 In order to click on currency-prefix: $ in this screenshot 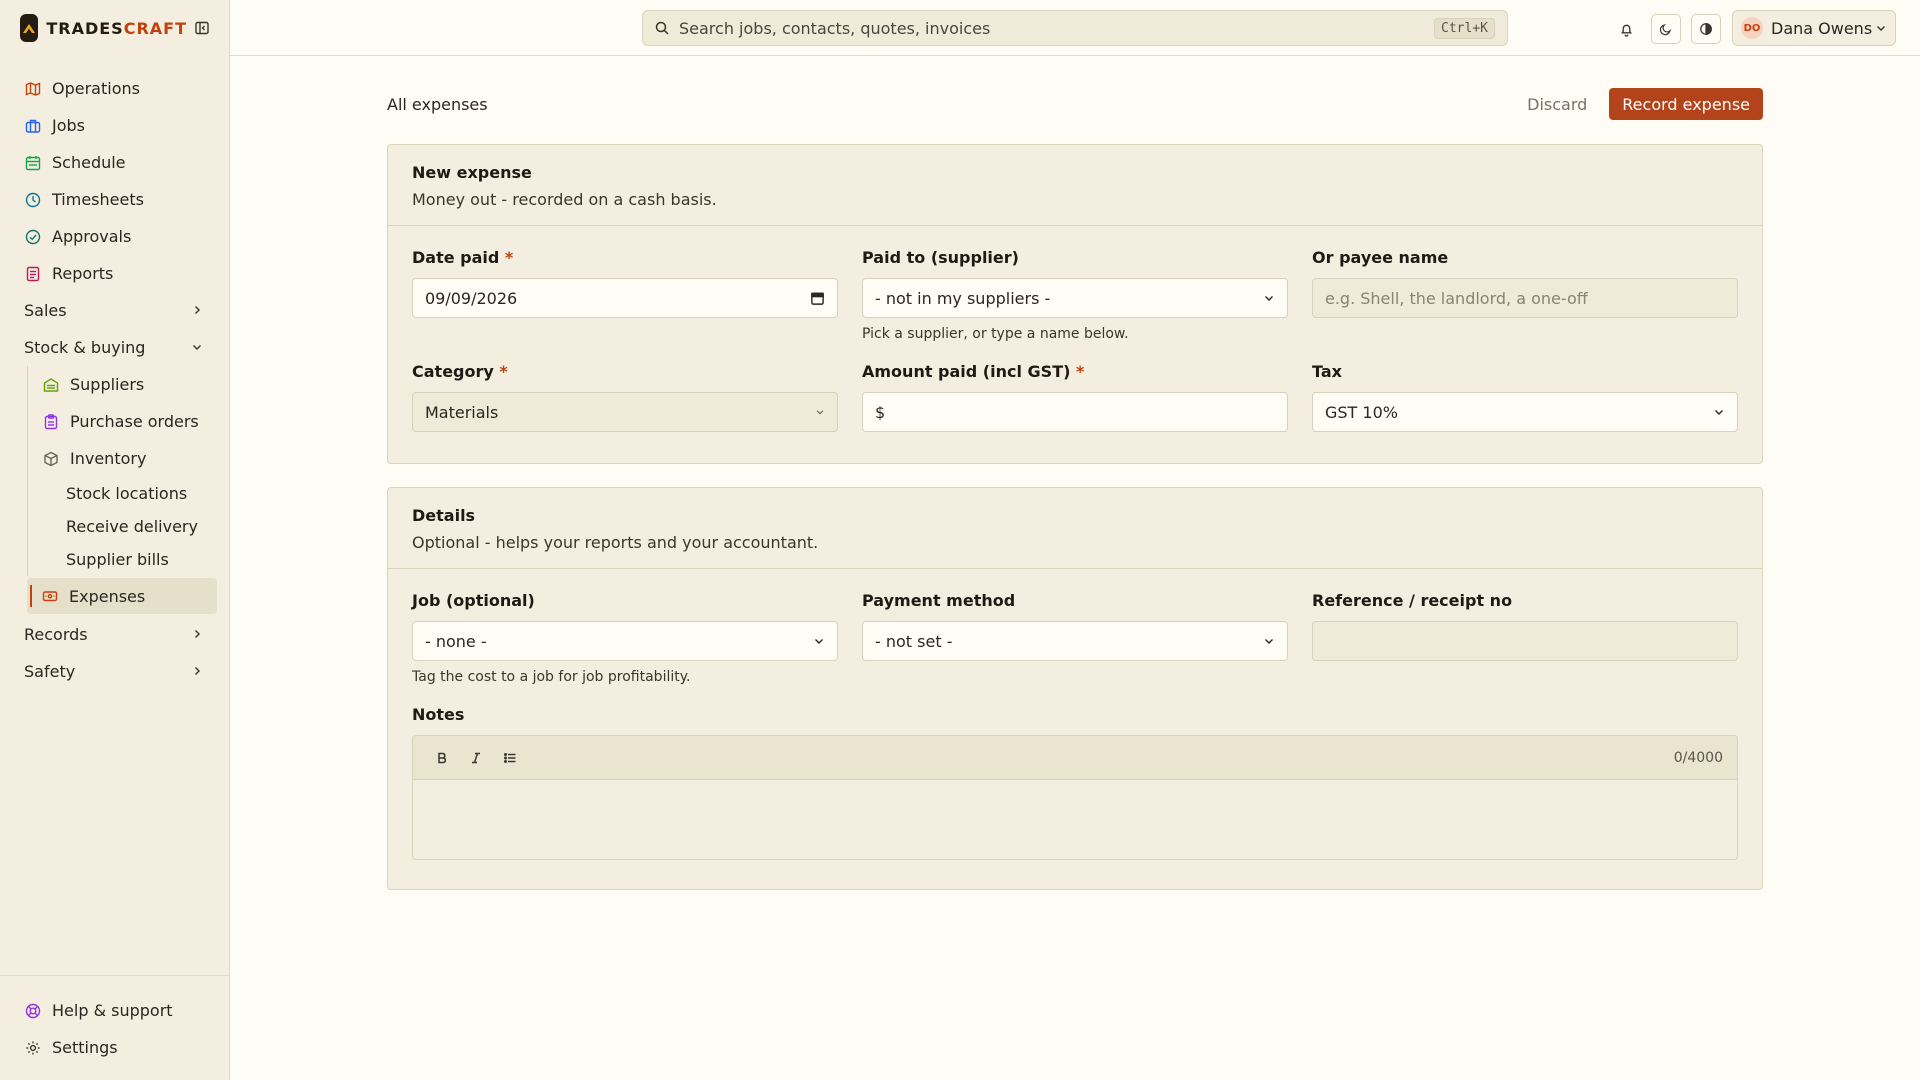, I will do `click(880, 412)`.